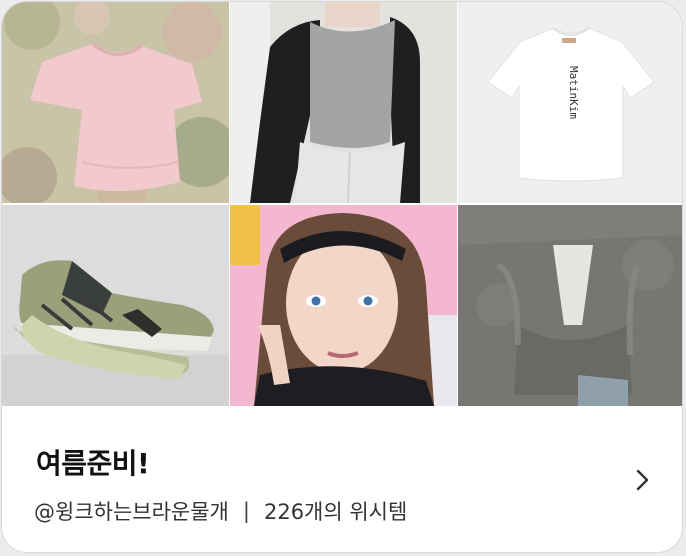 The image size is (686, 556). I want to click on model-headband-image, so click(343, 305).